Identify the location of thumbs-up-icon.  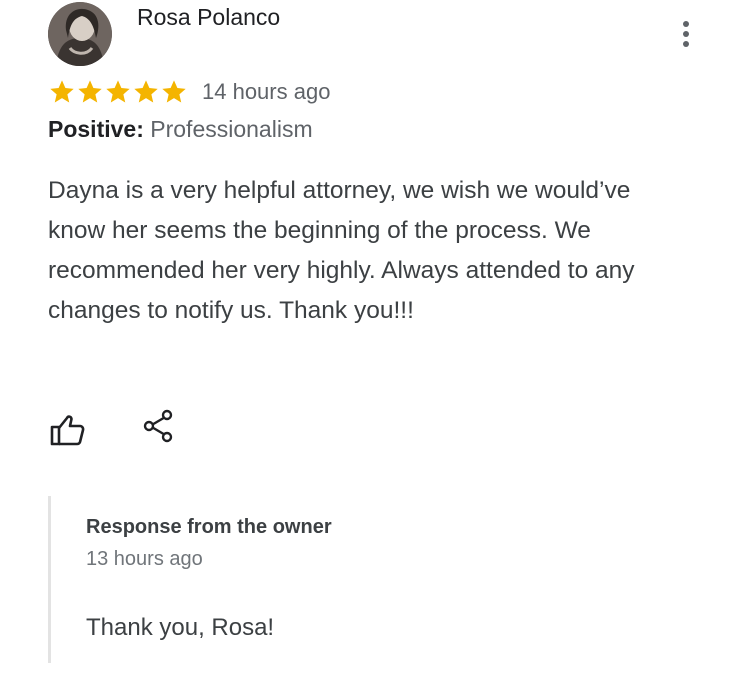
(67, 430).